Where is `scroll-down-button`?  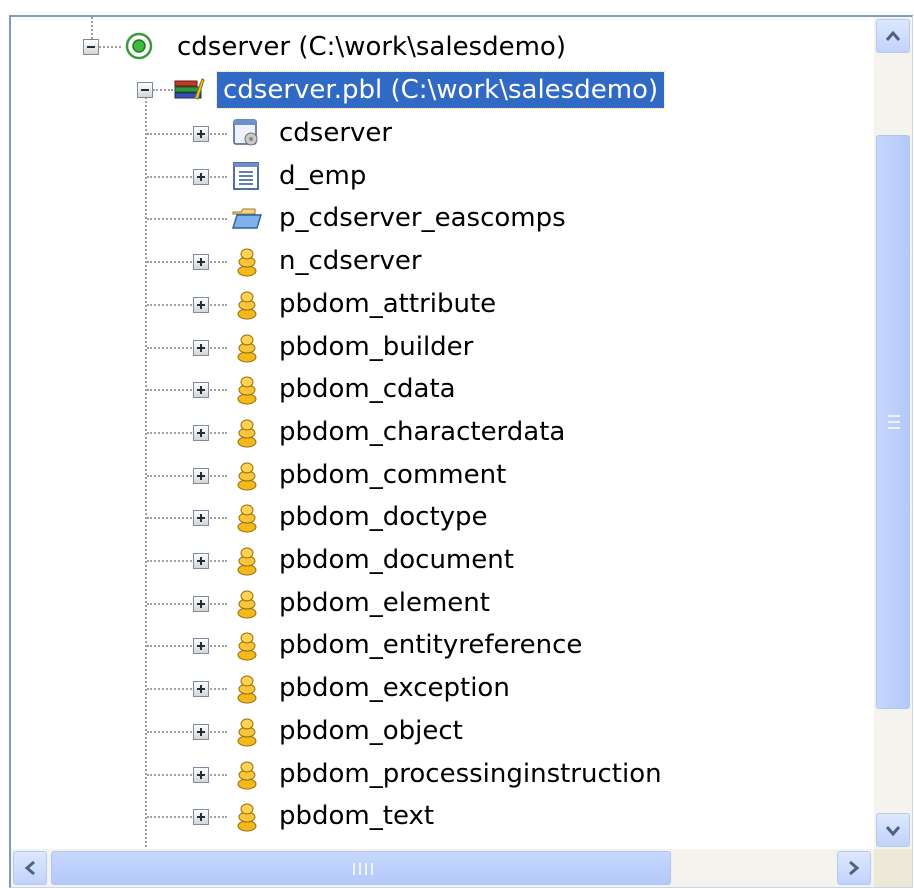
scroll-down-button is located at coordinates (893, 830).